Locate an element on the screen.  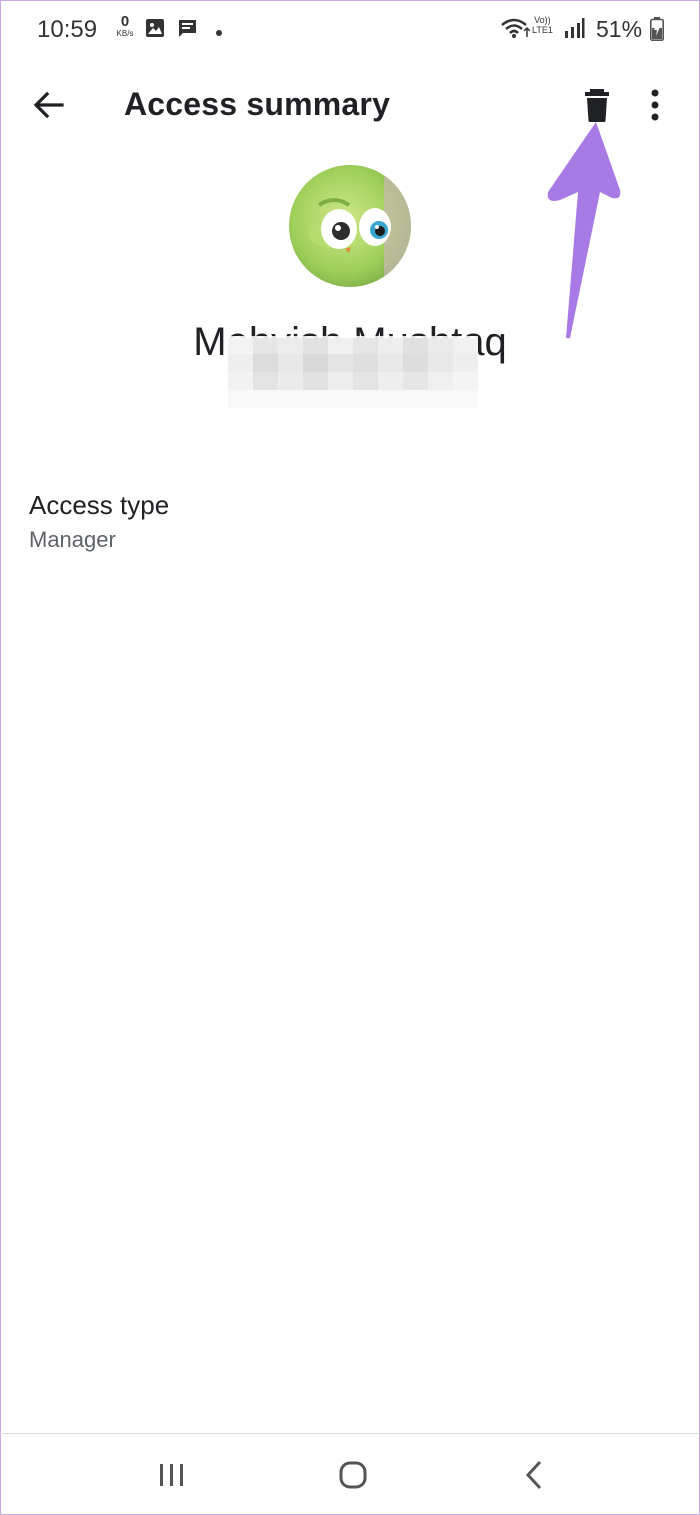
wifi-icon is located at coordinates (515, 30).